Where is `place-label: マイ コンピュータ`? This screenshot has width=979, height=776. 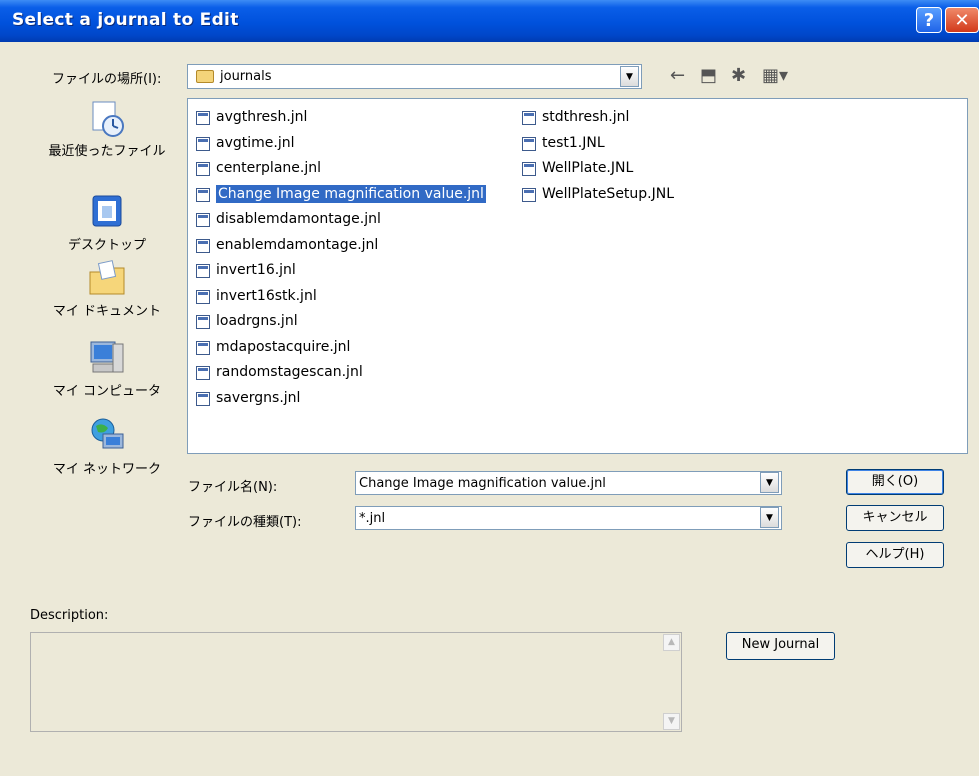 place-label: マイ コンピュータ is located at coordinates (107, 391).